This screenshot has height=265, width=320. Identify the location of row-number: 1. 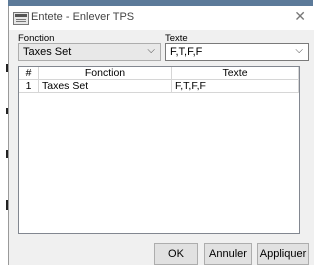
(29, 86).